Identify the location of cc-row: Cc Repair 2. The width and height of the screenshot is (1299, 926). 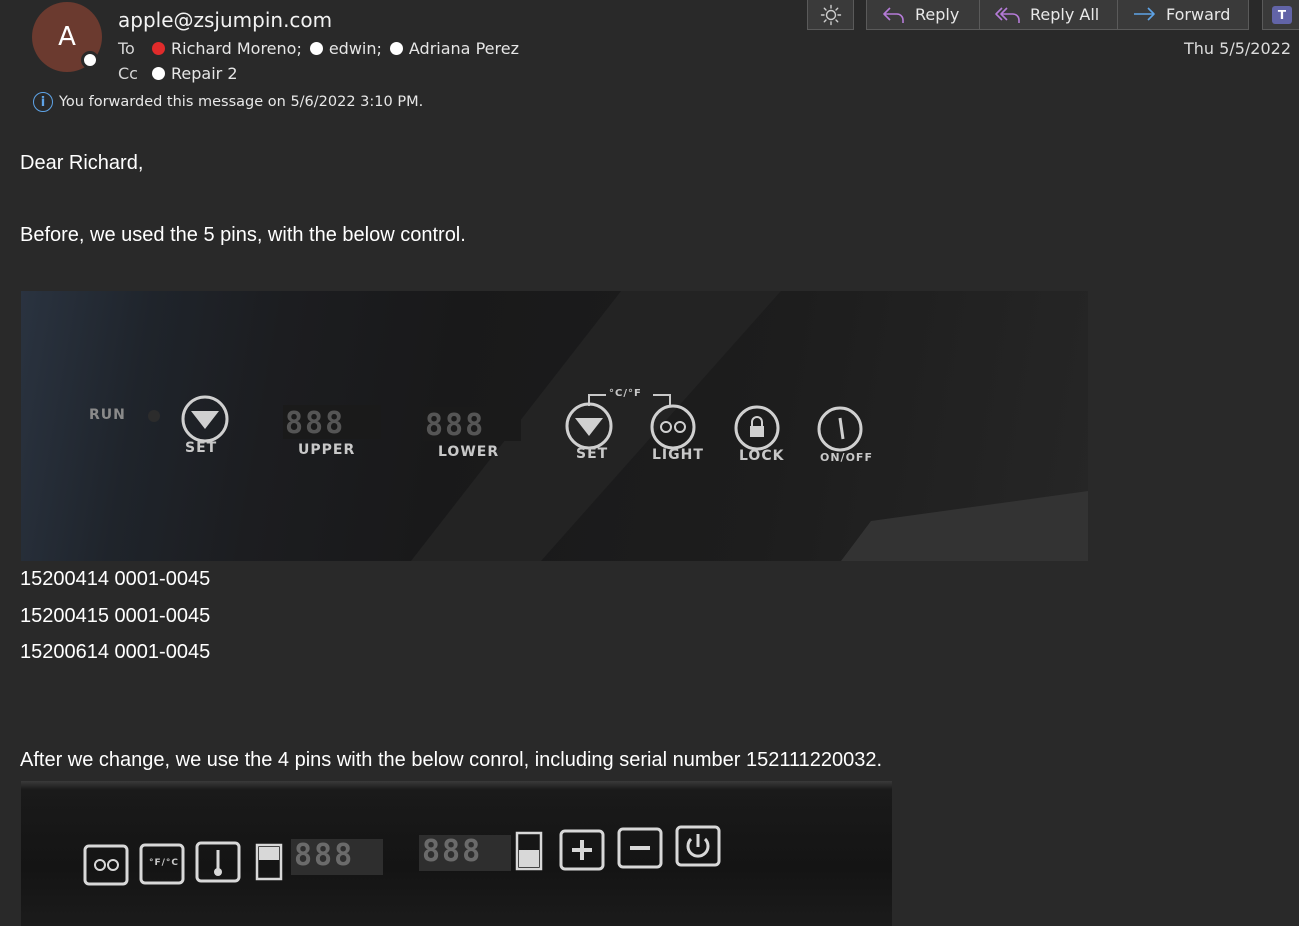
(182, 73).